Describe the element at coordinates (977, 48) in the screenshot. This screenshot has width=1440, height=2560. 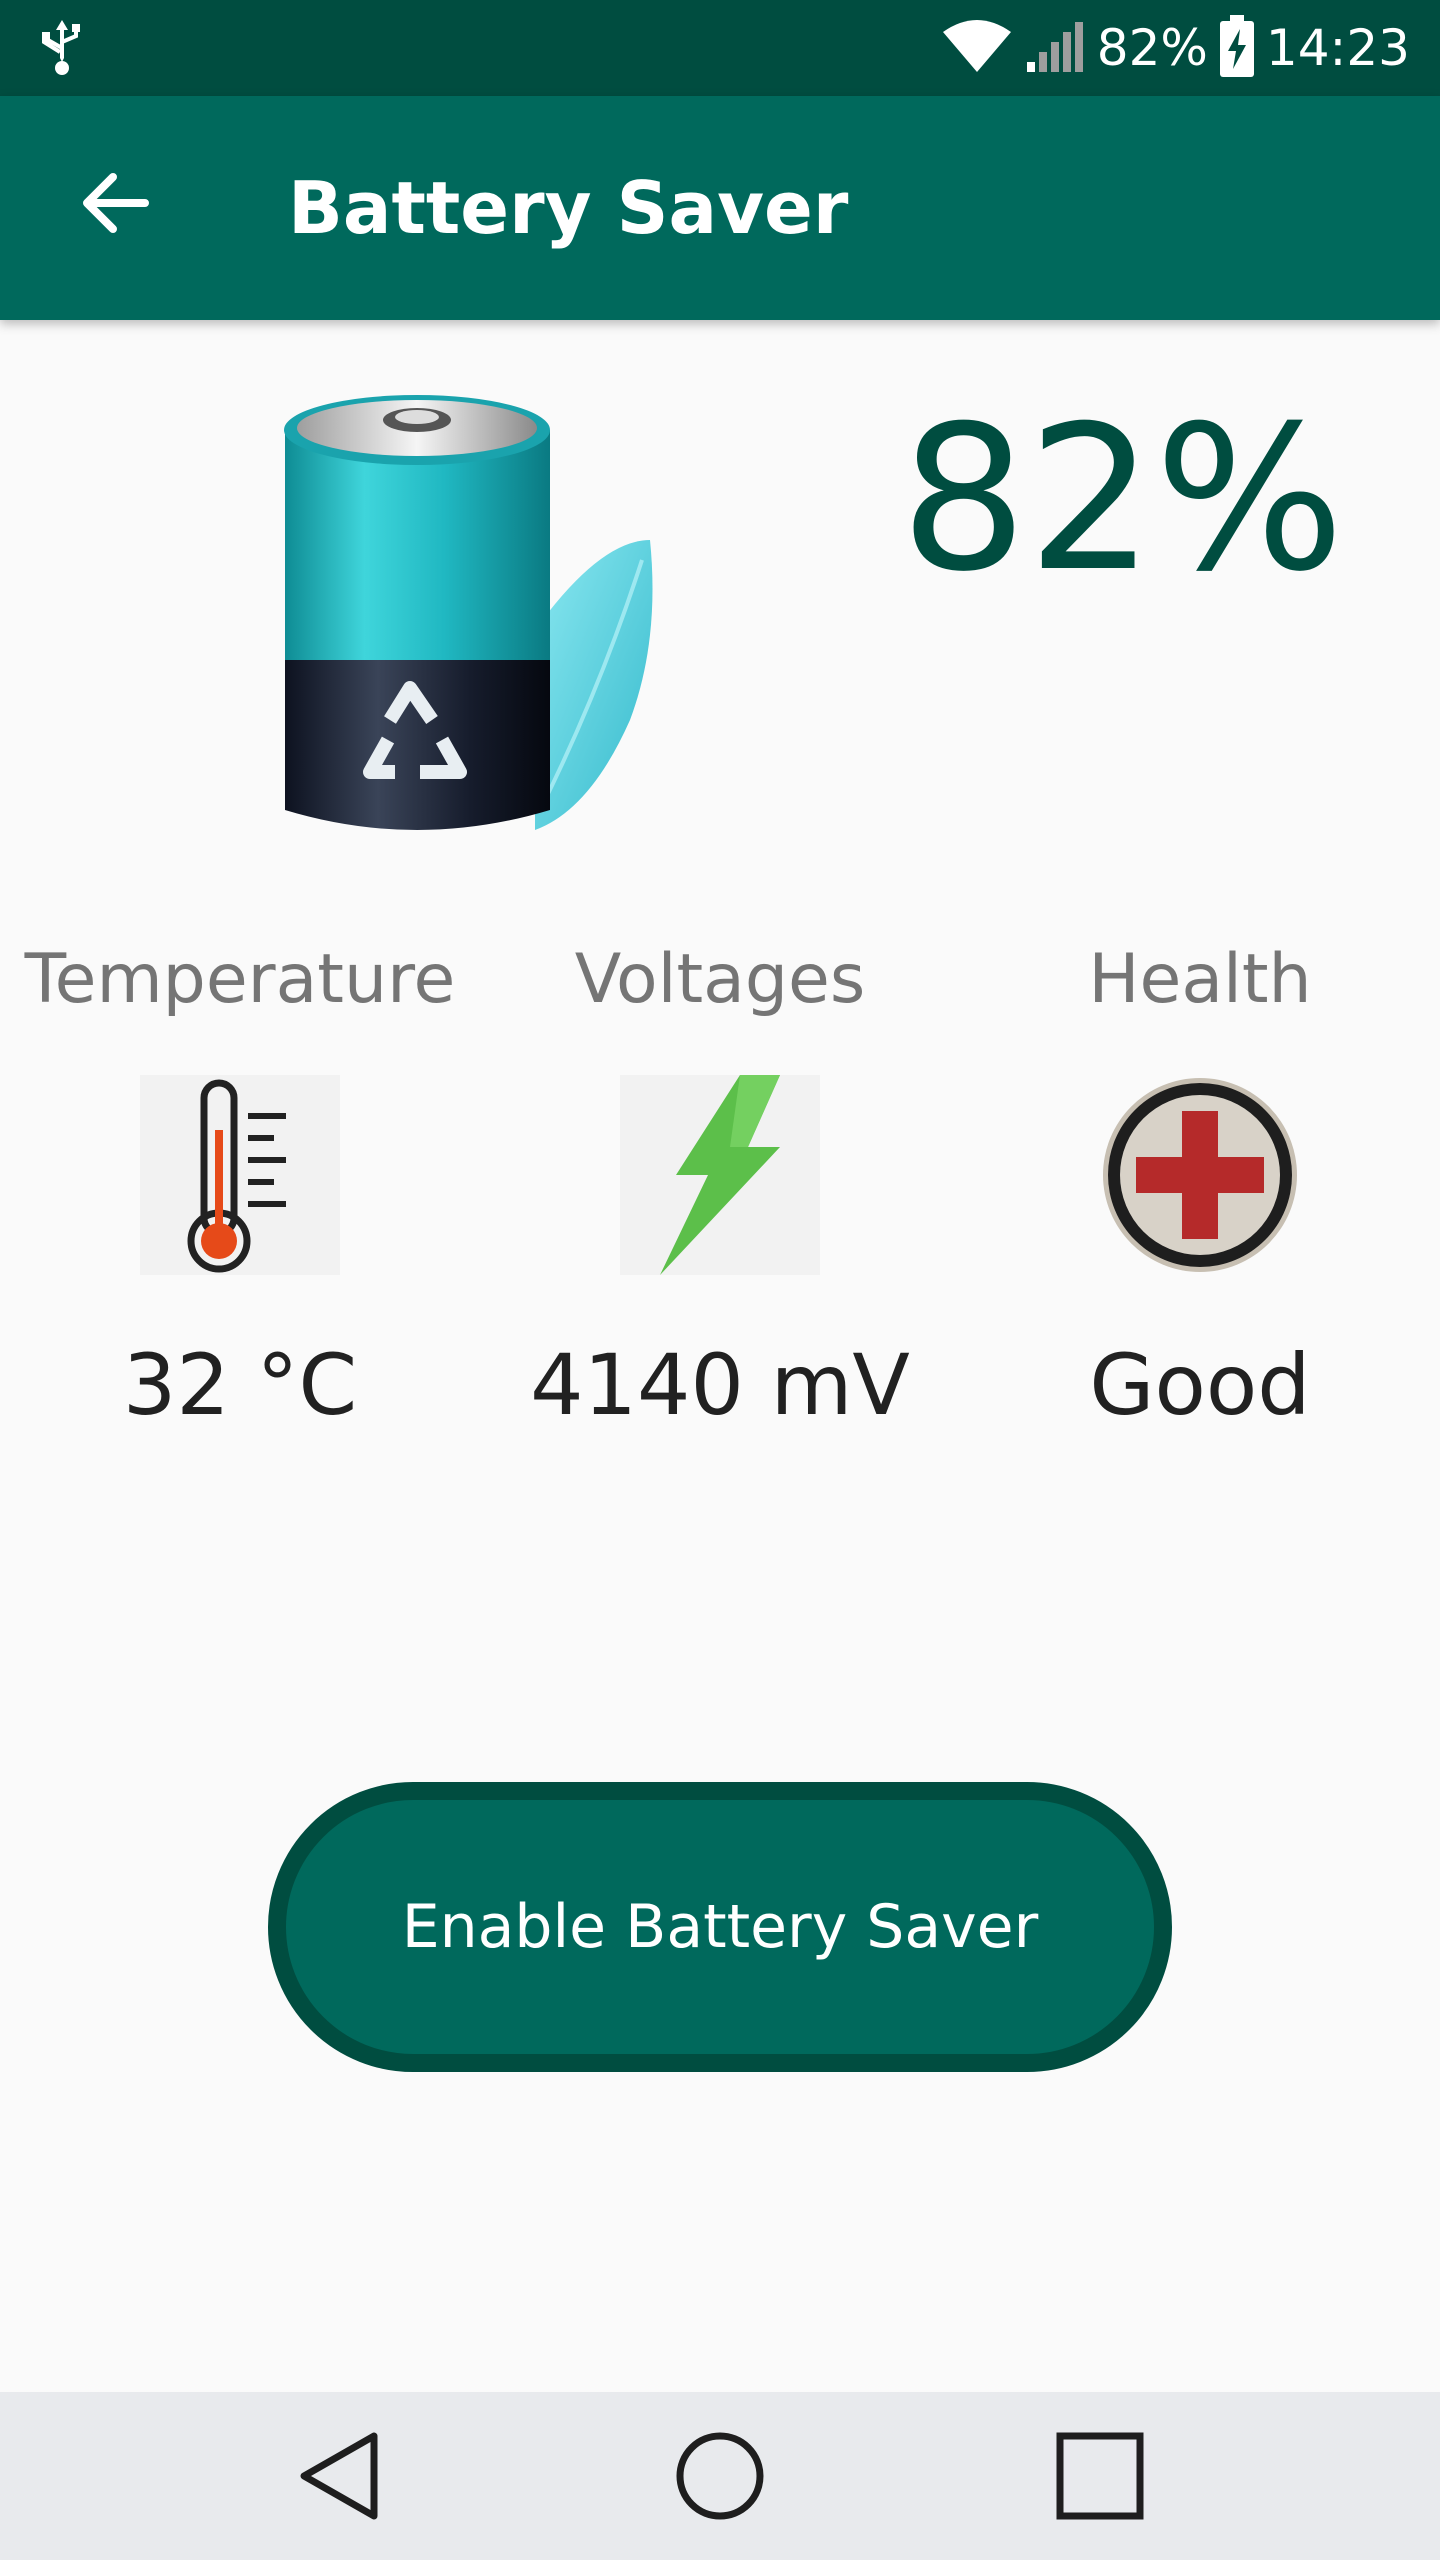
I see `wifi-icon` at that location.